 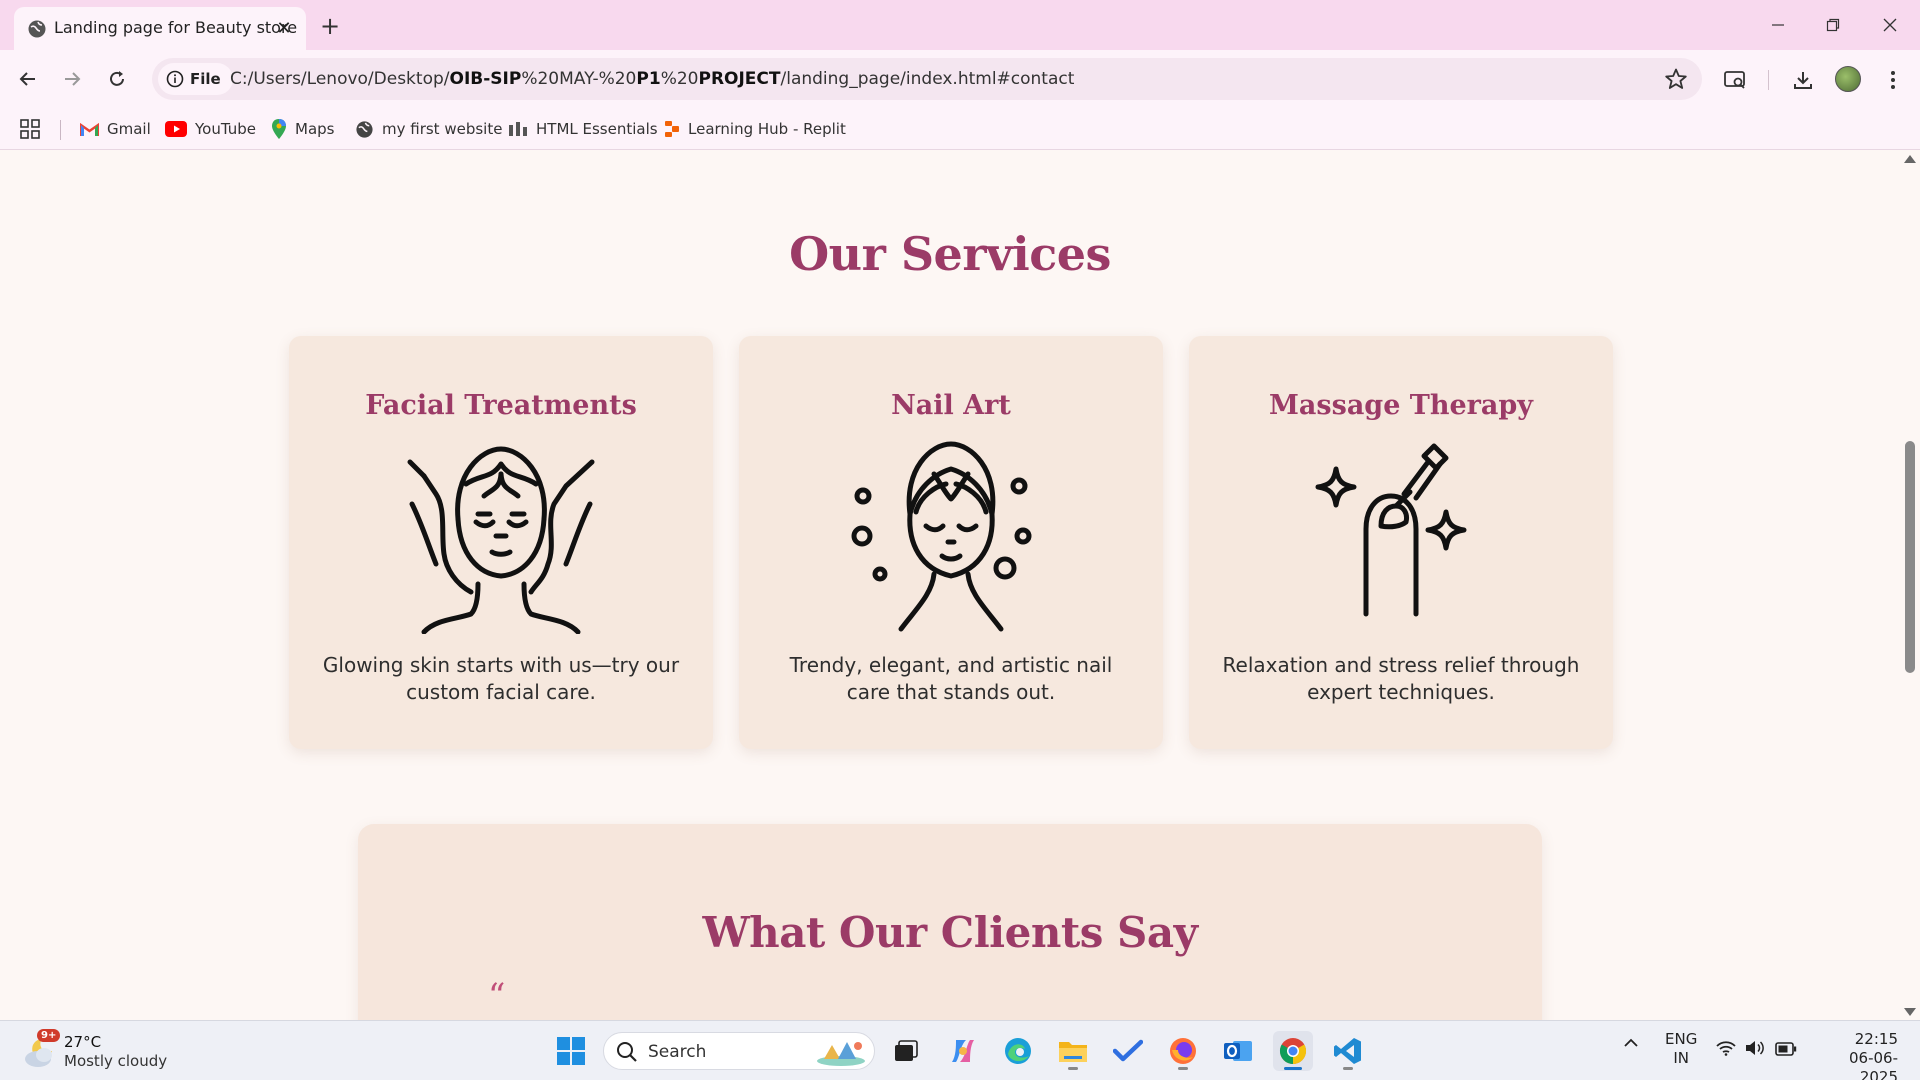 I want to click on download-icon, so click(x=1803, y=80).